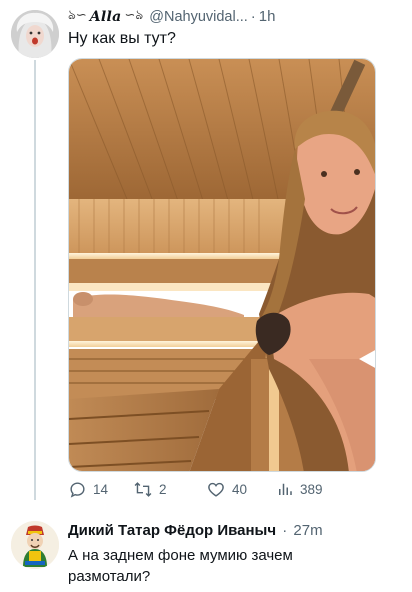 The image size is (412, 592). I want to click on thread-line, so click(35, 280).